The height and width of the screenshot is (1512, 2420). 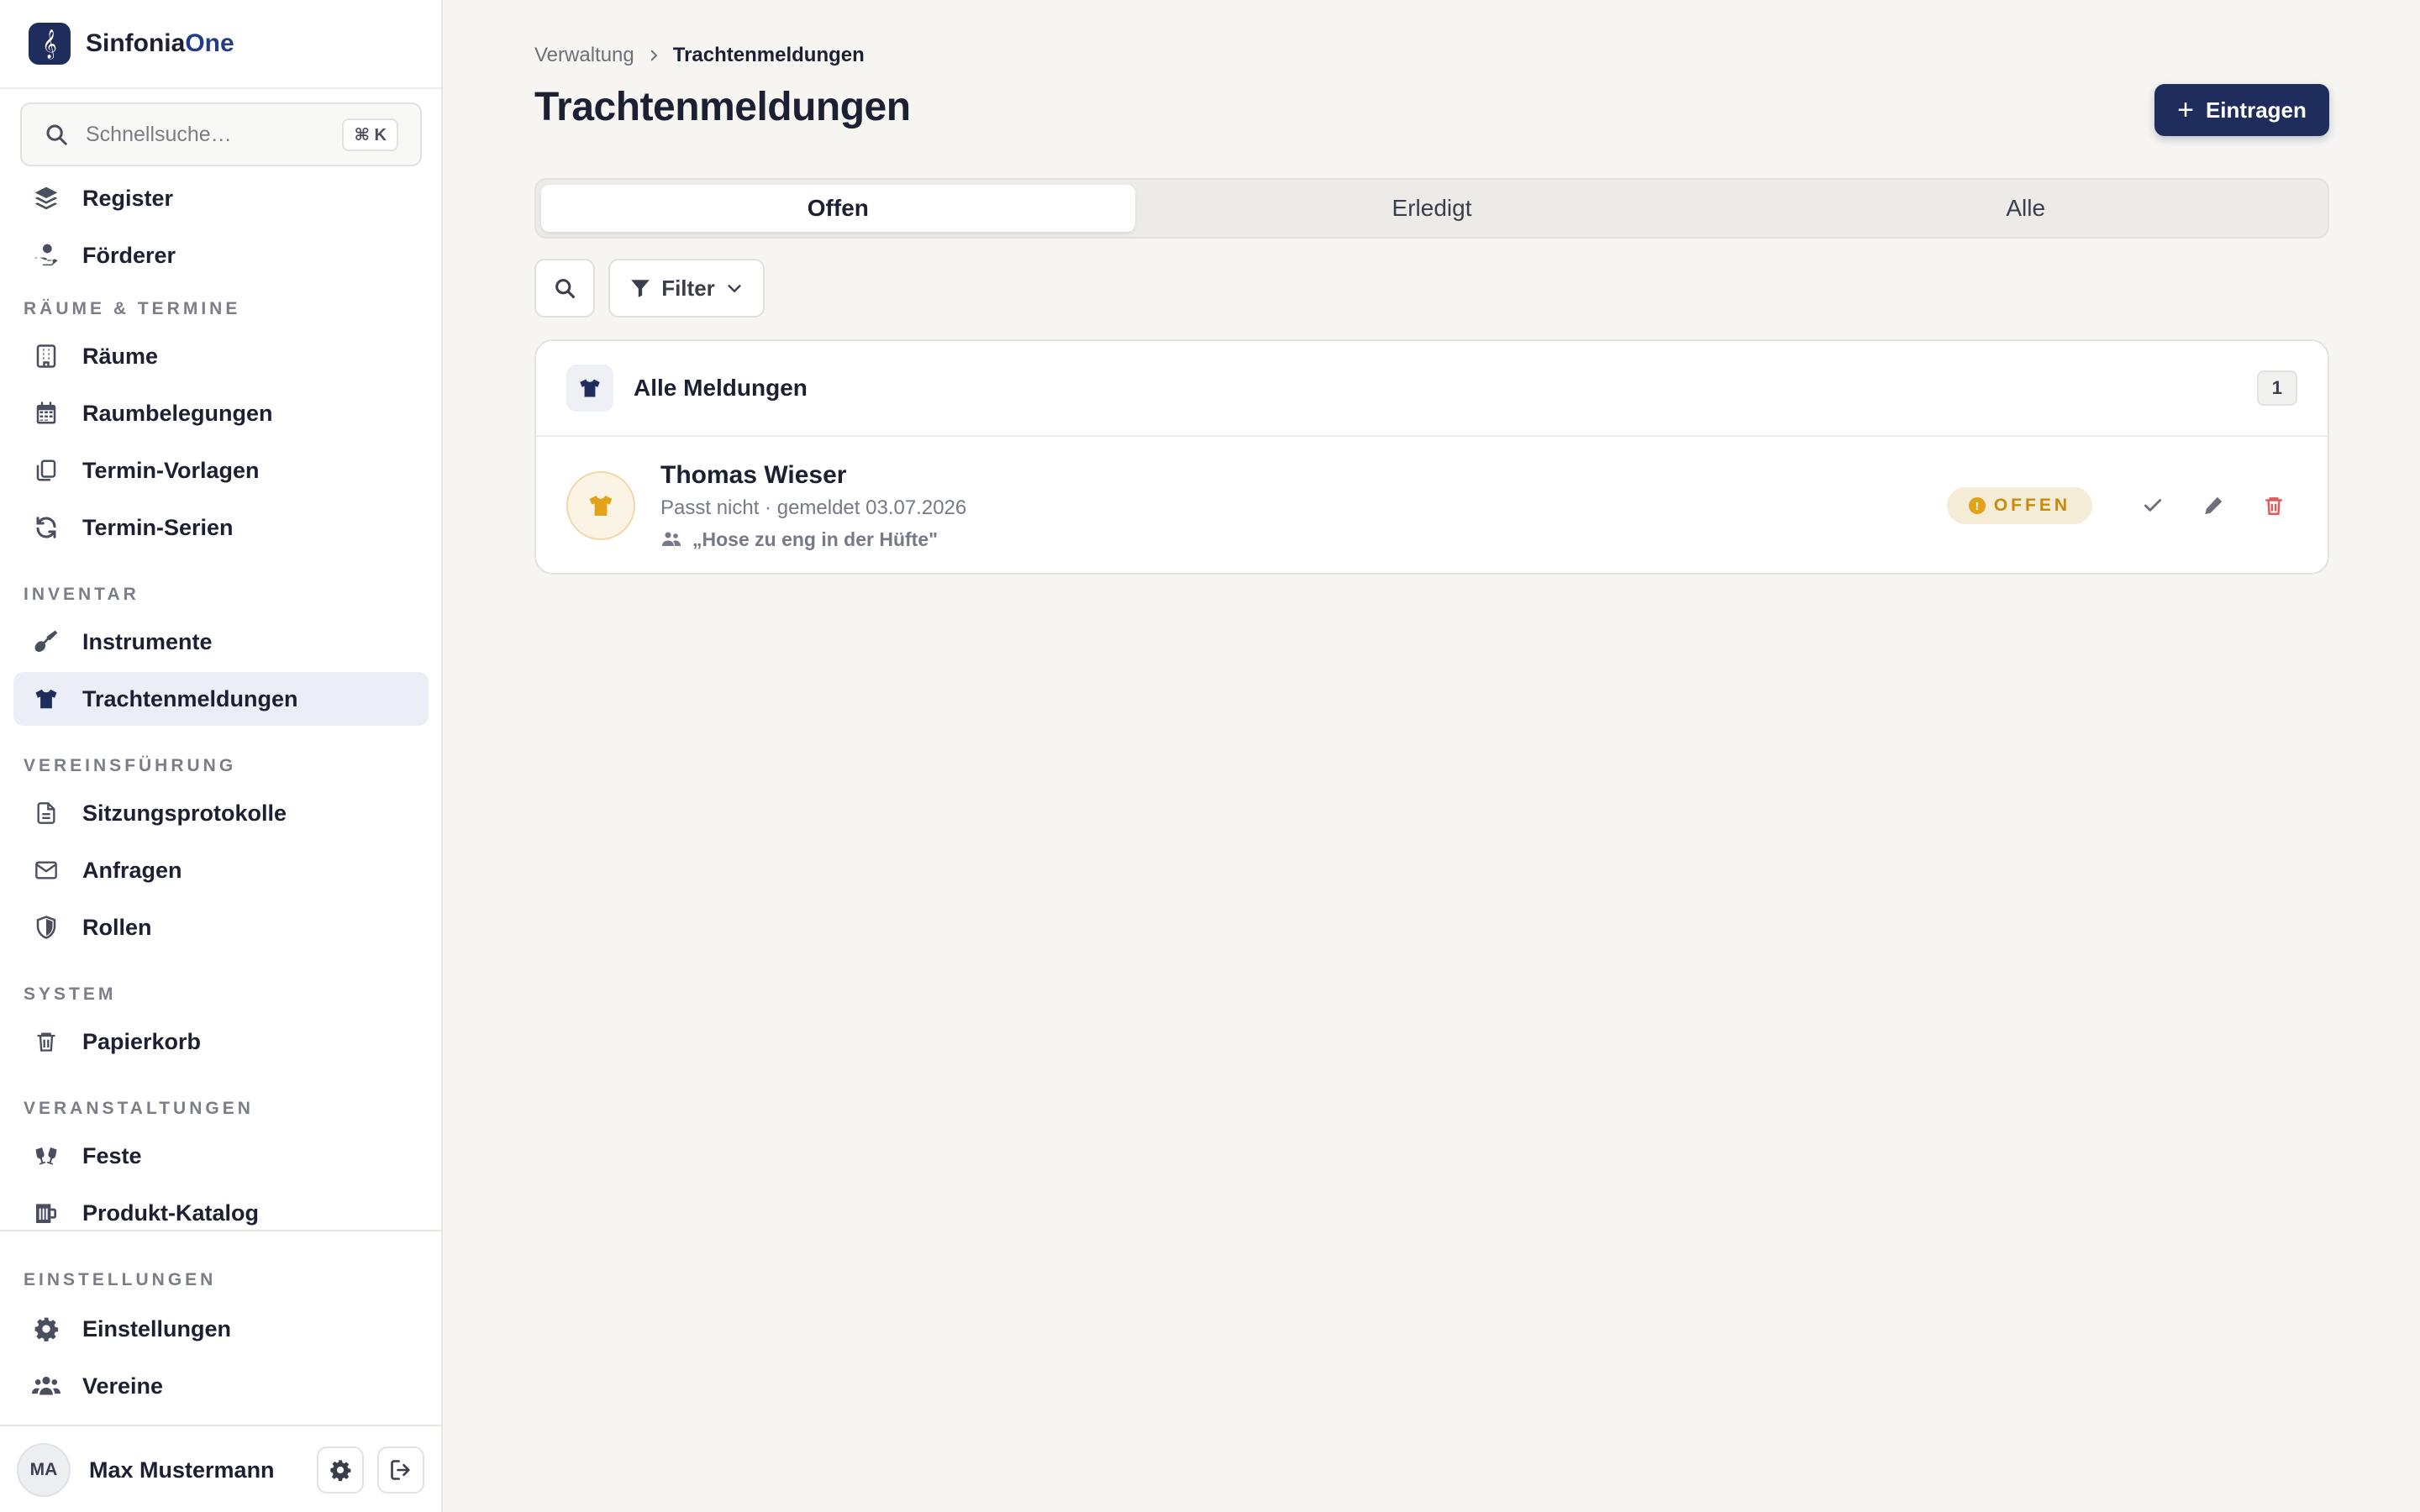 What do you see at coordinates (46, 413) in the screenshot?
I see `calendar-icon` at bounding box center [46, 413].